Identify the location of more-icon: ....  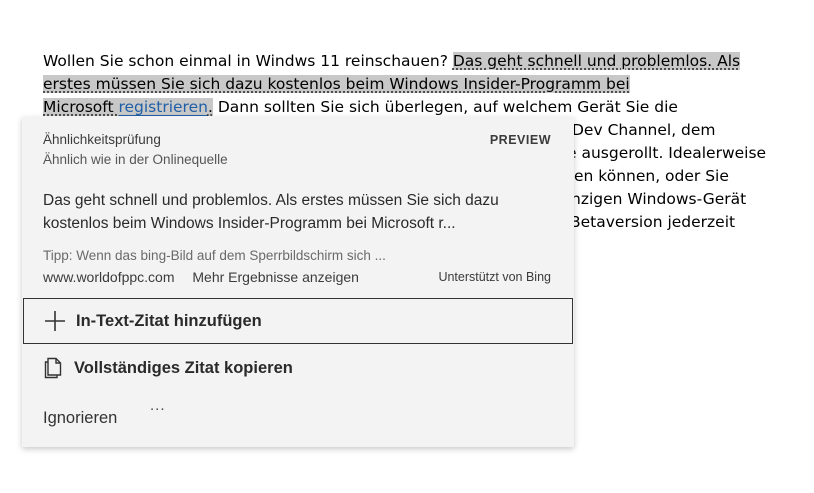
(158, 405).